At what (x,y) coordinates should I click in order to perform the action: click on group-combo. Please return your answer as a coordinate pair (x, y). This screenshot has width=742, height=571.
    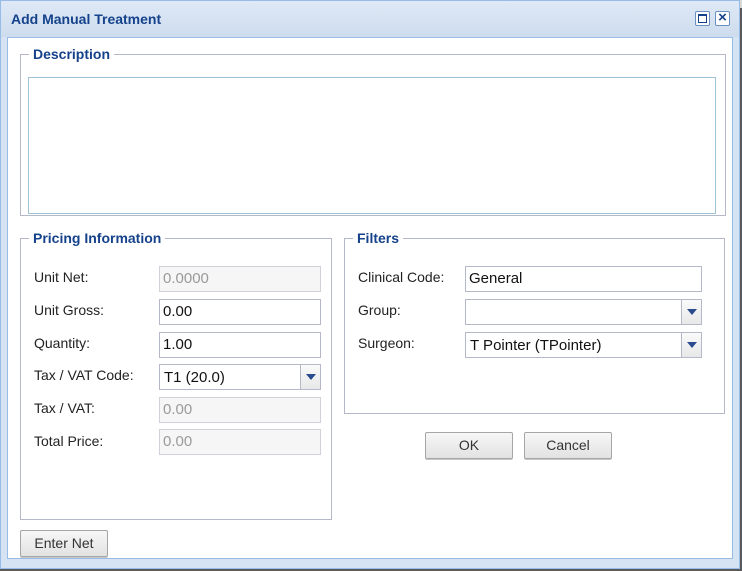
    Looking at the image, I should click on (583, 312).